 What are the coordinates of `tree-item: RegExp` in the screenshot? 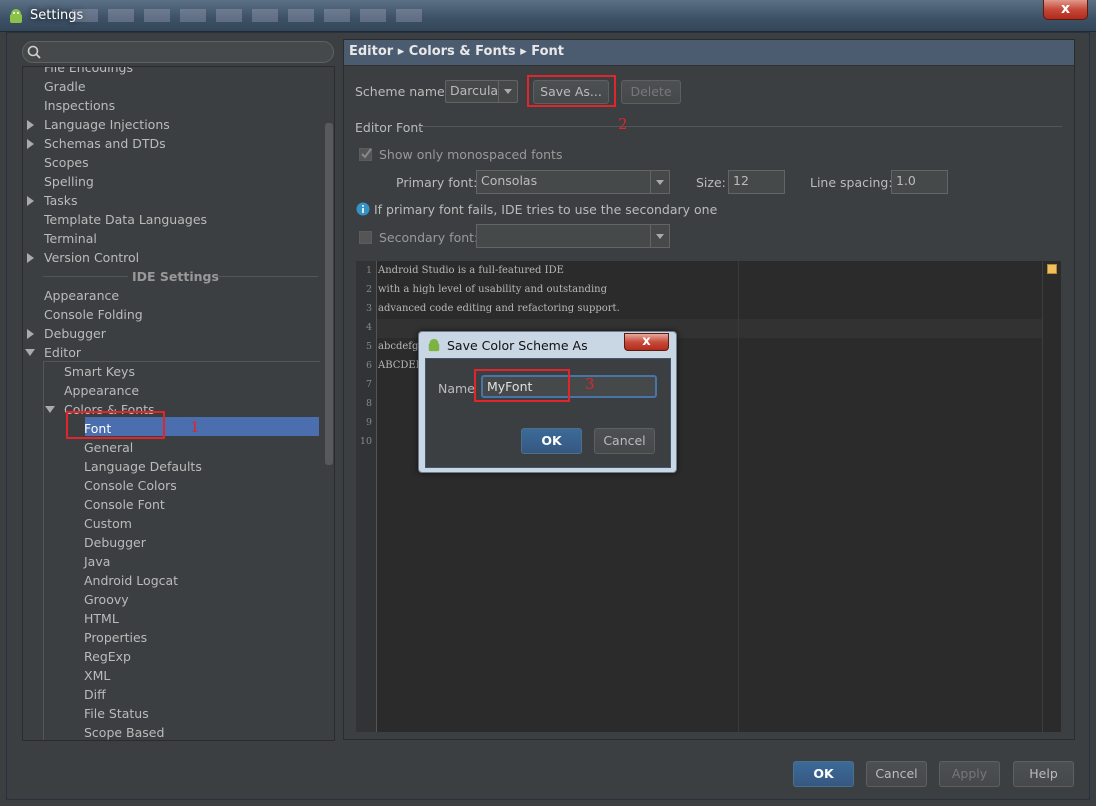 It's located at (107, 656).